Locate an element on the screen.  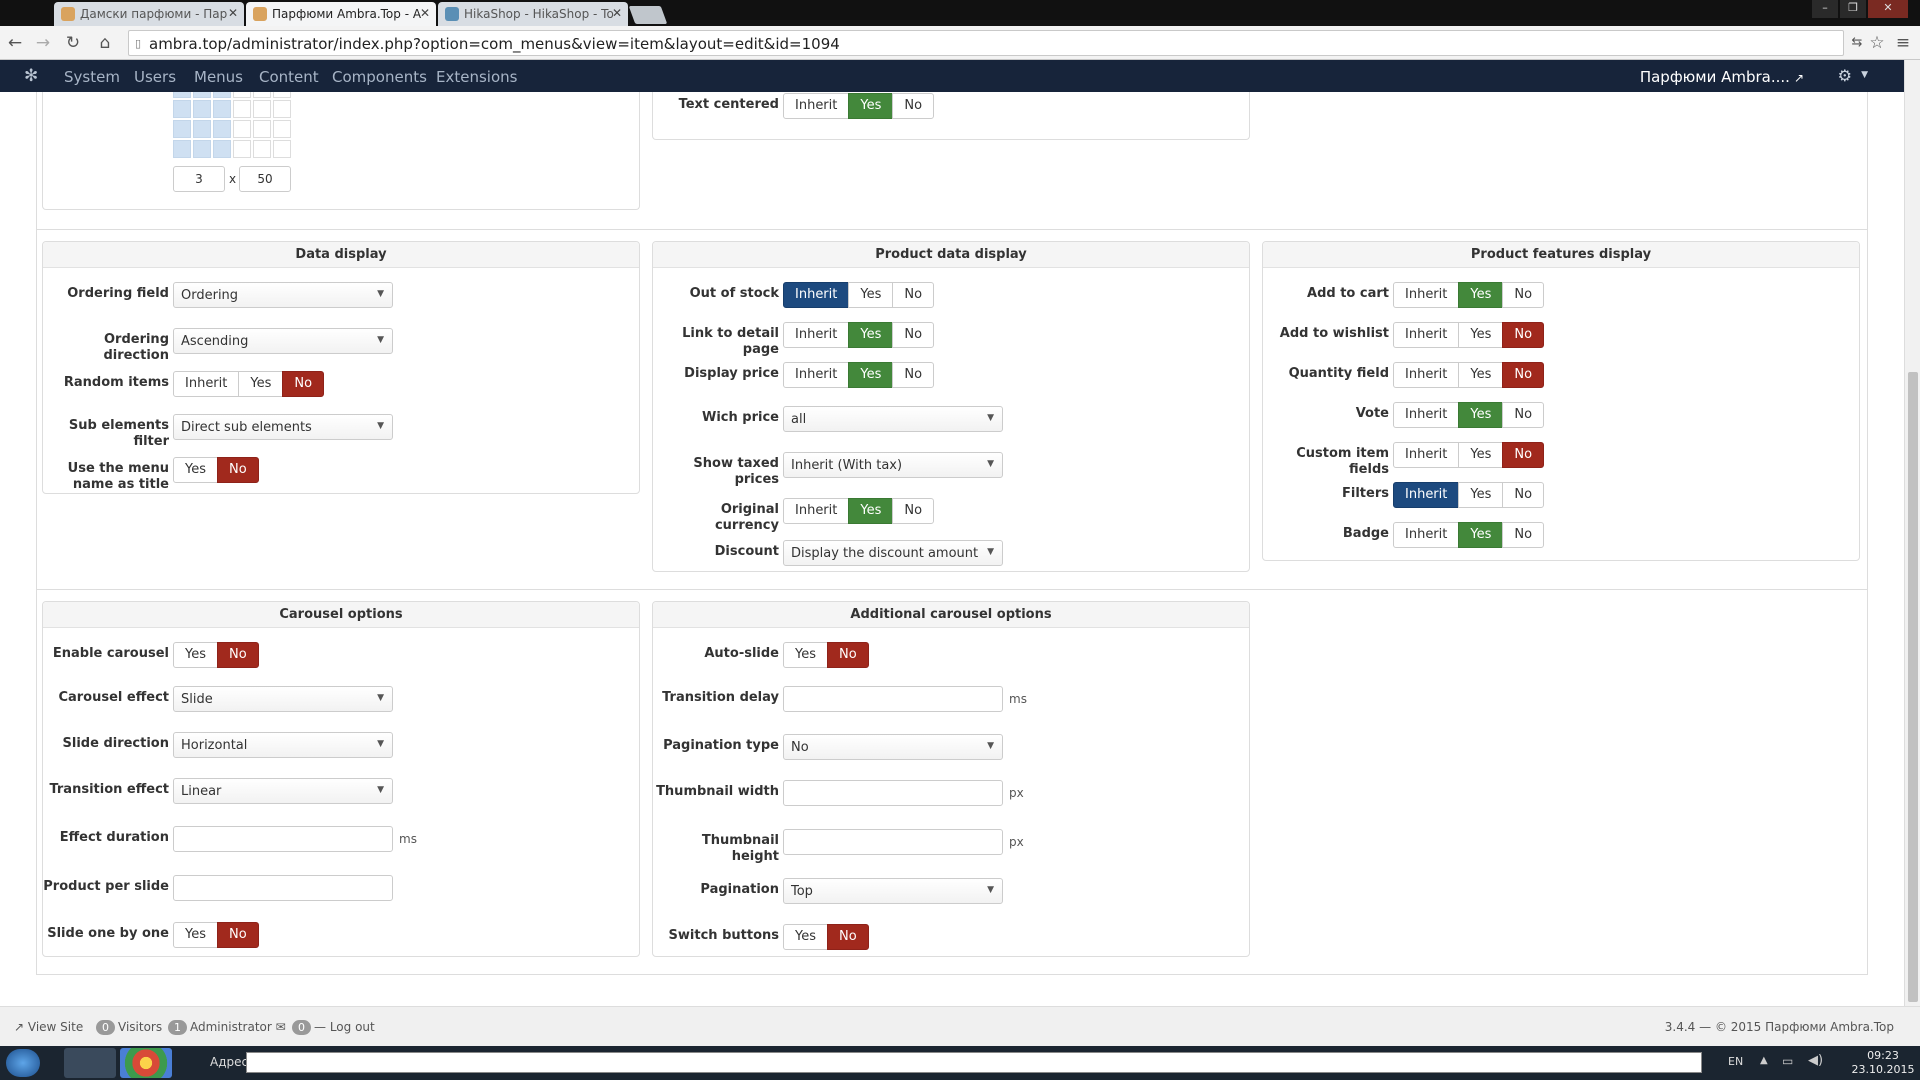
bookmark-star-icon: ☆ is located at coordinates (1877, 43).